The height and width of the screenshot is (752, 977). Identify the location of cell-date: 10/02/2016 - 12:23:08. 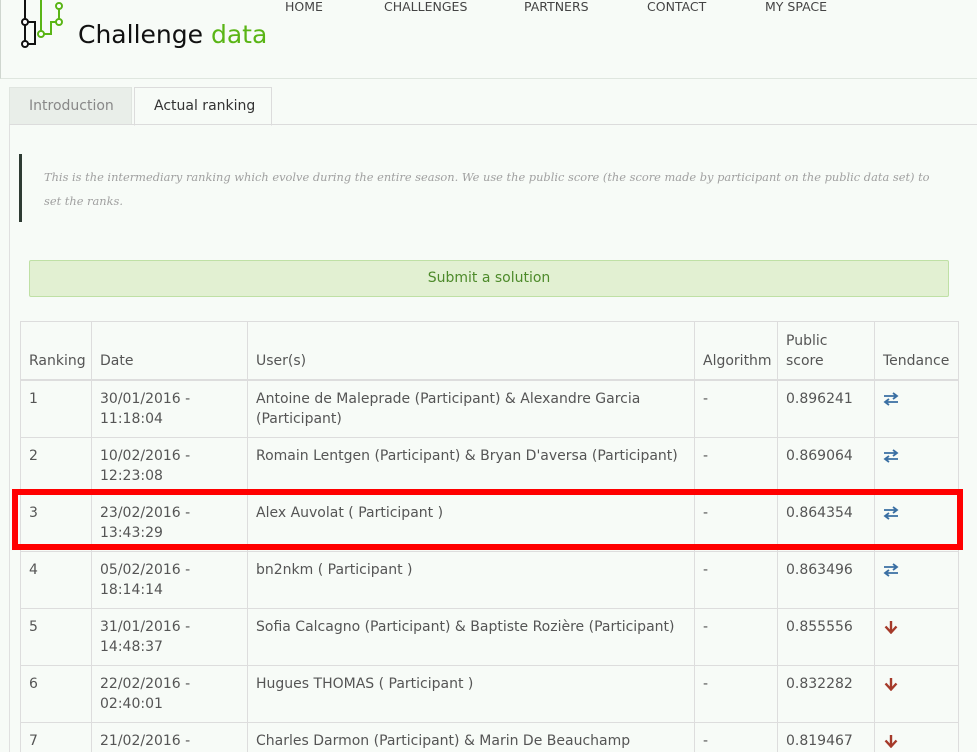
(169, 465).